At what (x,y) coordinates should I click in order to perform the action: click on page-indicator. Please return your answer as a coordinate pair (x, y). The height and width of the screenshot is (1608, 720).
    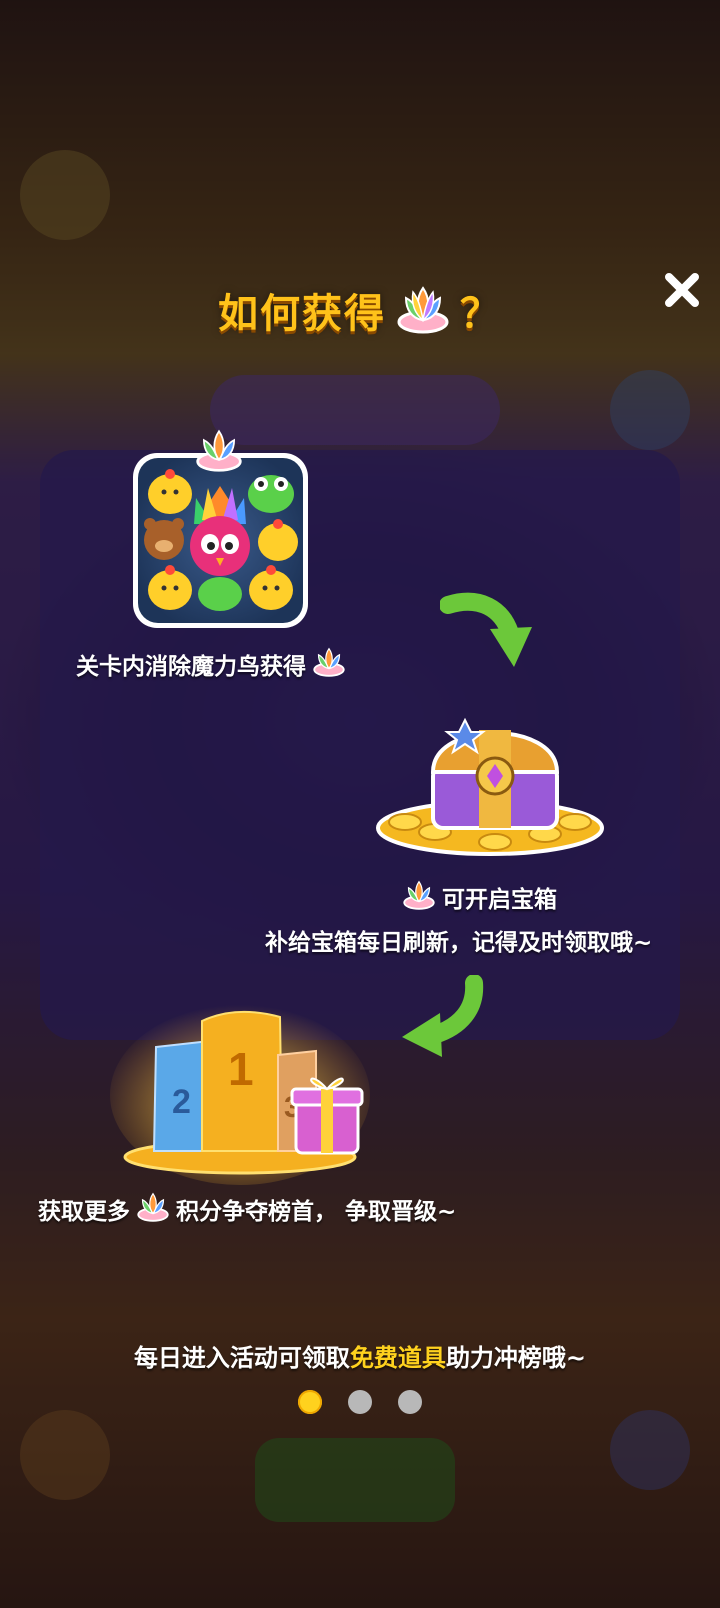
    Looking at the image, I should click on (360, 1403).